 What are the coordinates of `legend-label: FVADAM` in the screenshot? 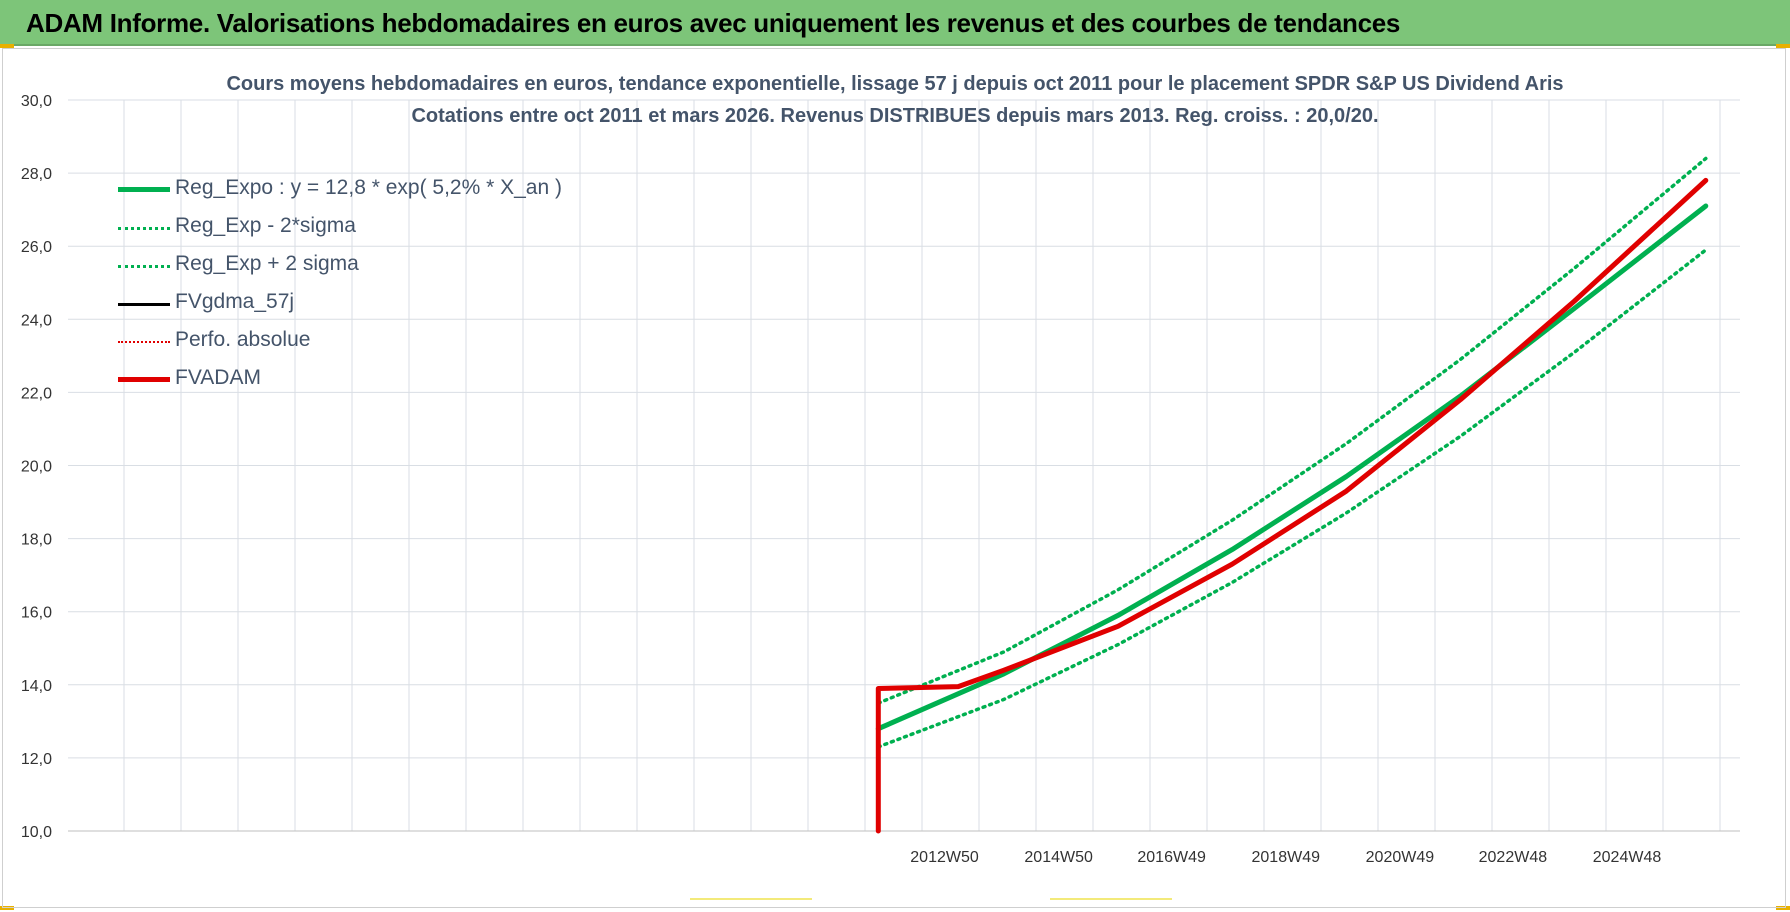 It's located at (218, 377).